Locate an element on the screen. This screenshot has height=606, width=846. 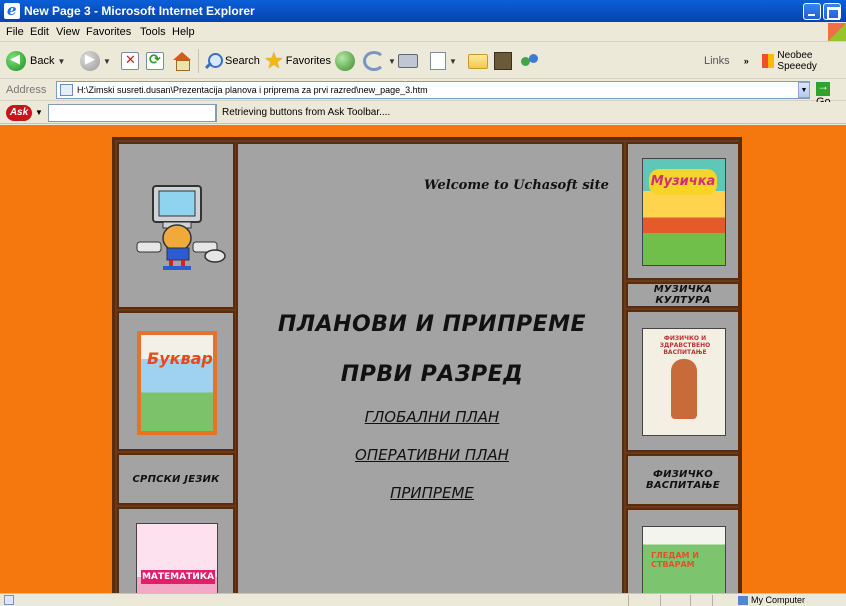
back-arrow-icon is located at coordinates (16, 61).